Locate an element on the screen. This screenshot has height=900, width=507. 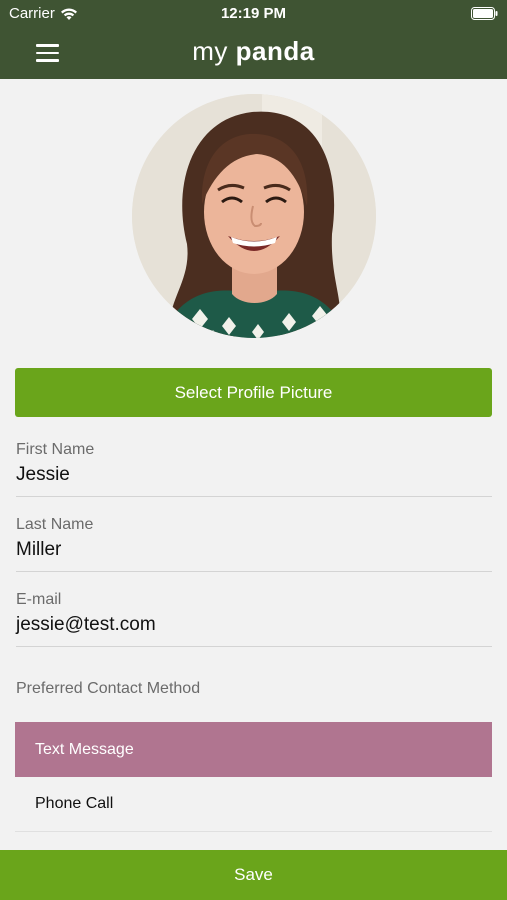
logo-text-bold: panda is located at coordinates (275, 51).